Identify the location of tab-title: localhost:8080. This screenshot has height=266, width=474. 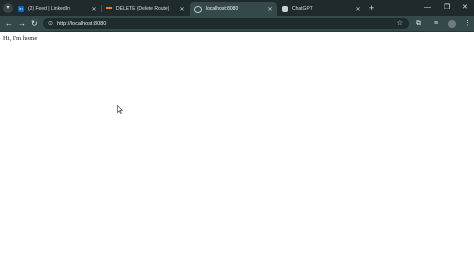
(222, 9).